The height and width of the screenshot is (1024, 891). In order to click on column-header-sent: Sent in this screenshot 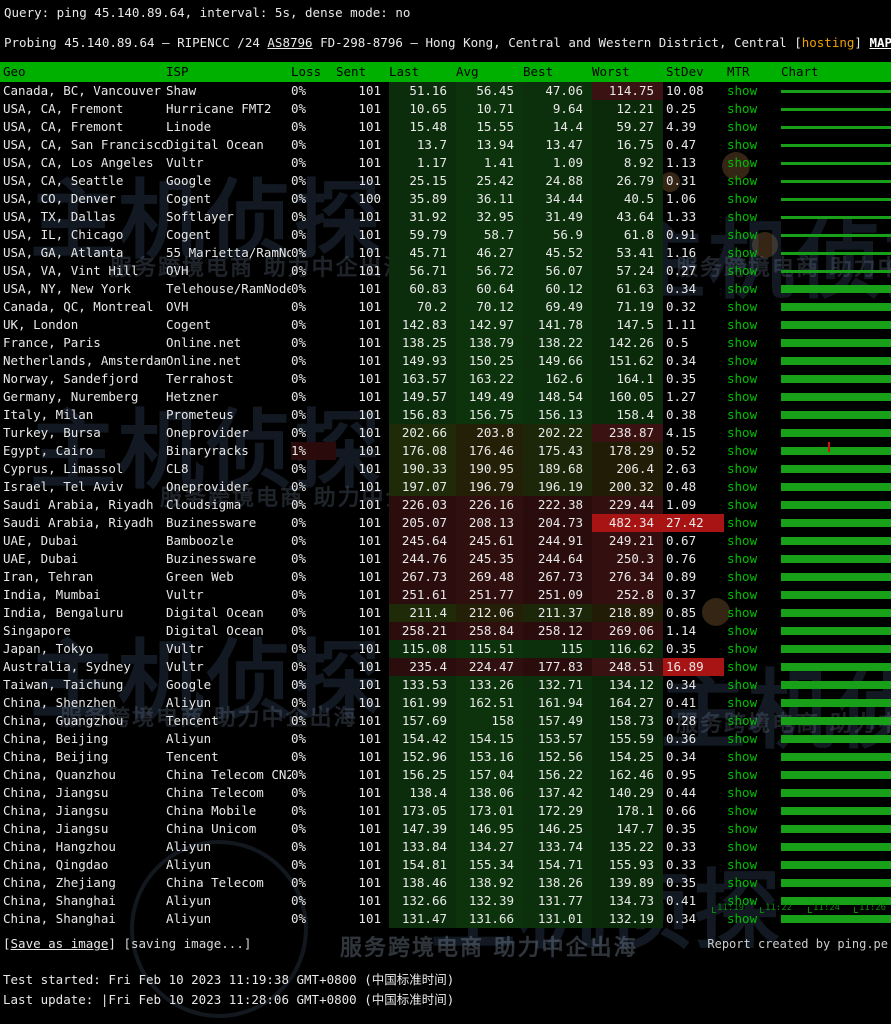, I will do `click(362, 72)`.